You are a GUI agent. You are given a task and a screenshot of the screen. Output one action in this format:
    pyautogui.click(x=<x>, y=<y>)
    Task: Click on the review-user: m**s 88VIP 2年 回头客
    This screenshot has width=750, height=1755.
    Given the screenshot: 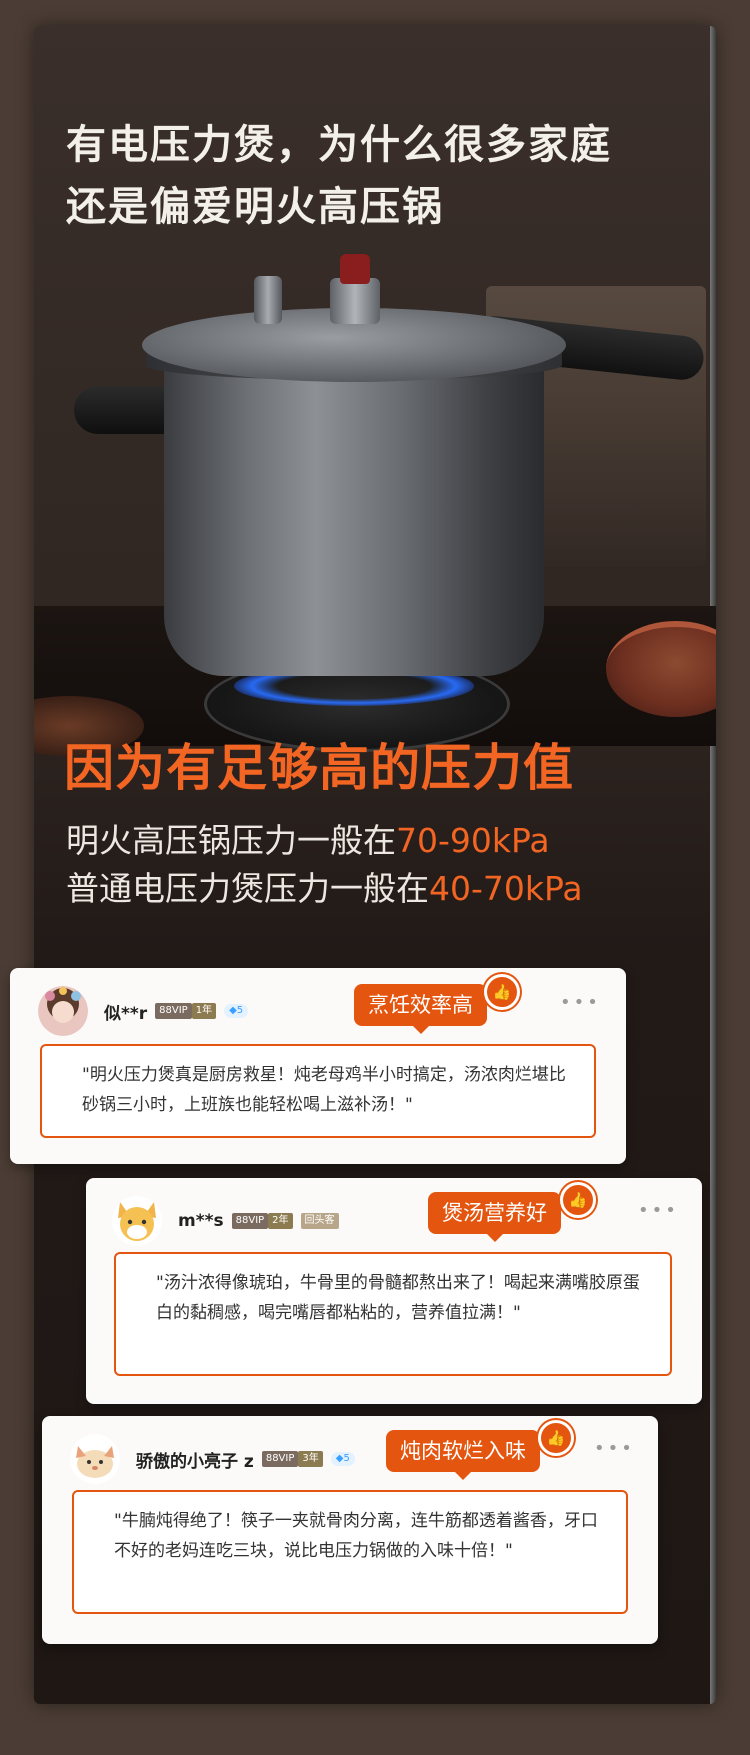 What is the action you would take?
    pyautogui.click(x=225, y=1221)
    